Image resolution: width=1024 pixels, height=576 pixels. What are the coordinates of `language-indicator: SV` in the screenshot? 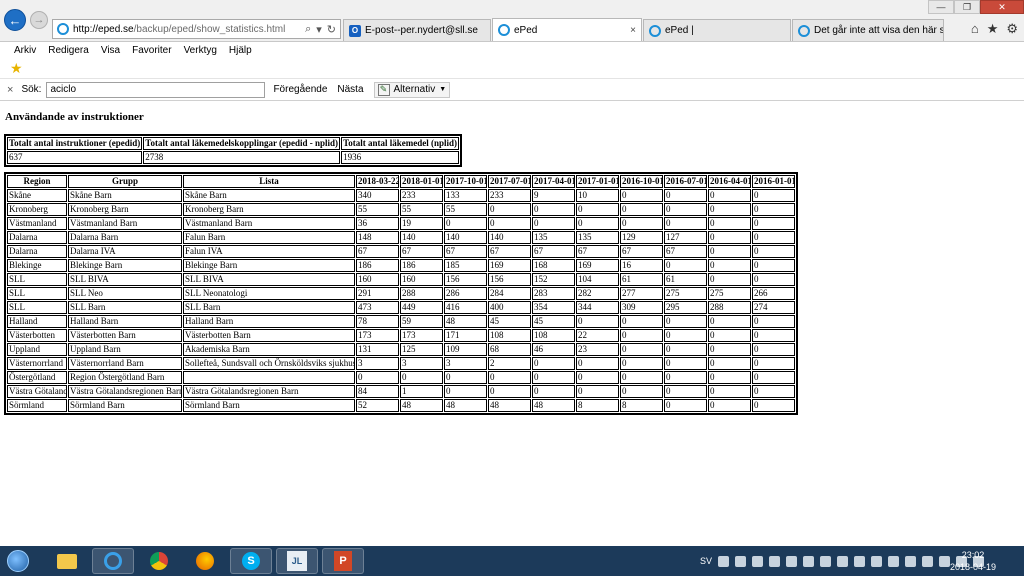 It's located at (706, 561).